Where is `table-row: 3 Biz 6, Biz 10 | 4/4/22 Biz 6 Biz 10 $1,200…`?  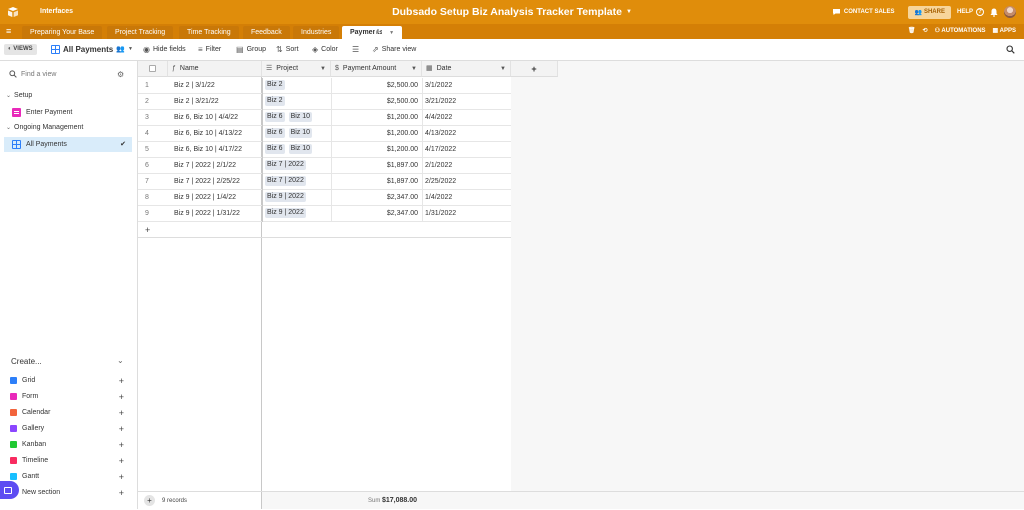 table-row: 3 Biz 6, Biz 10 | 4/4/22 Biz 6 Biz 10 $1,200… is located at coordinates (324, 118).